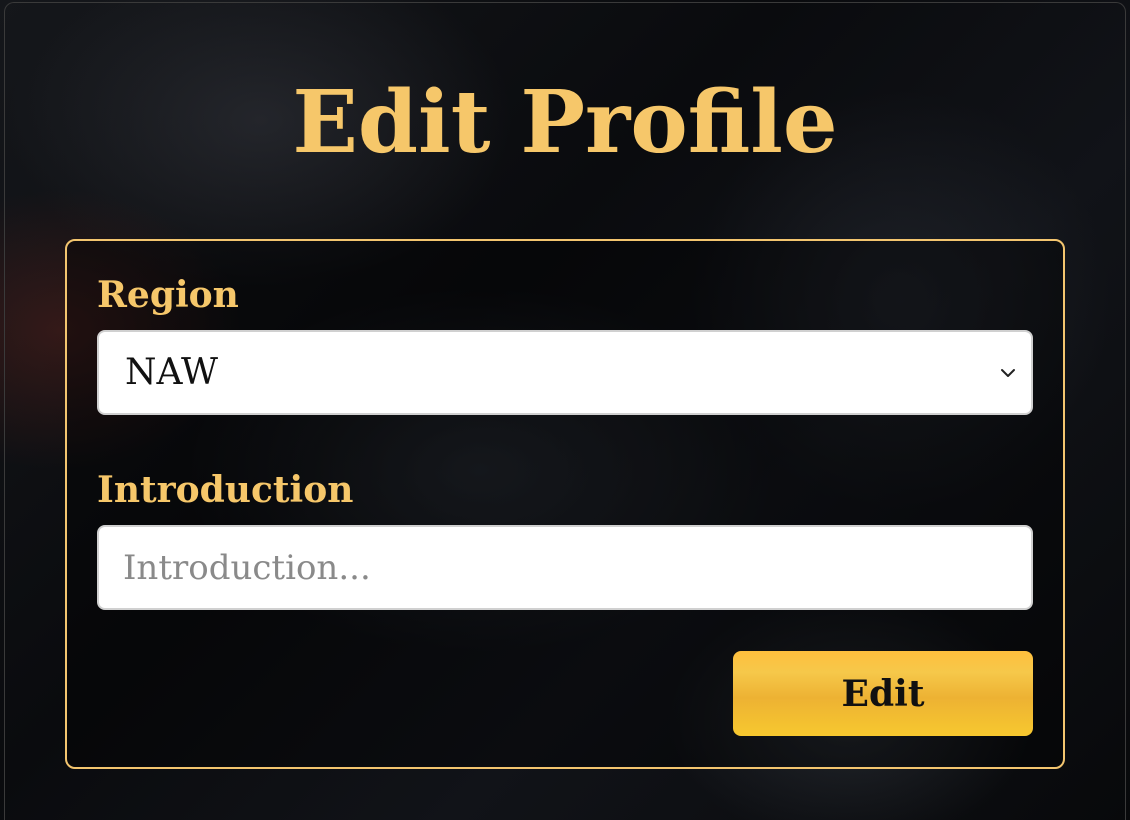 The width and height of the screenshot is (1130, 820). What do you see at coordinates (565, 122) in the screenshot?
I see `page-title: Edit Profile` at bounding box center [565, 122].